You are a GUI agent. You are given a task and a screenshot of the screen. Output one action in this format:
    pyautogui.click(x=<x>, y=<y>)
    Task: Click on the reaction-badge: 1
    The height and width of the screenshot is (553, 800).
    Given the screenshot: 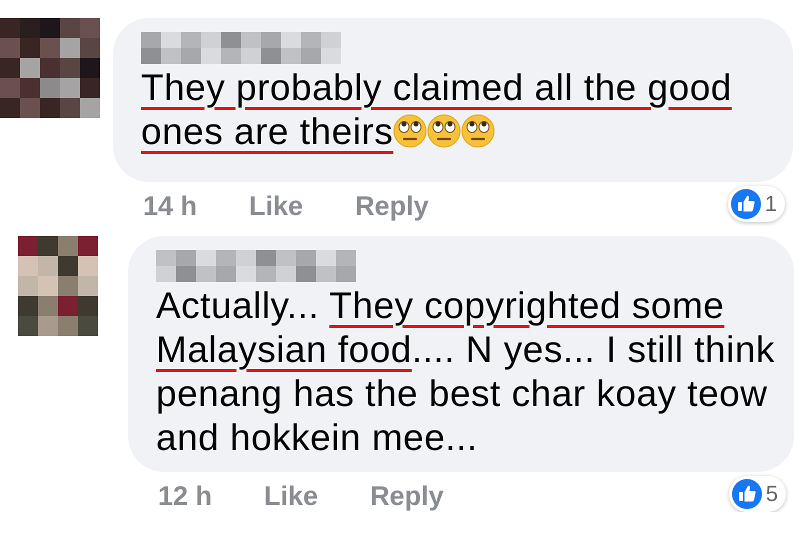 What is the action you would take?
    pyautogui.click(x=756, y=204)
    